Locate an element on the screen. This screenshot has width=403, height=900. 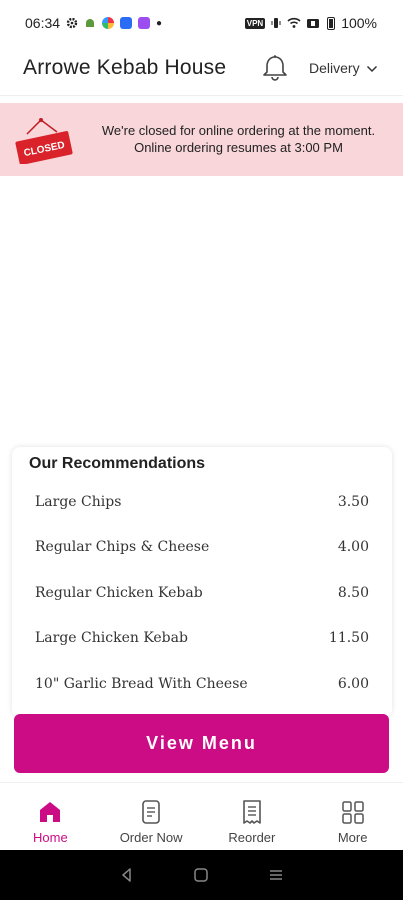
order-icon is located at coordinates (151, 812).